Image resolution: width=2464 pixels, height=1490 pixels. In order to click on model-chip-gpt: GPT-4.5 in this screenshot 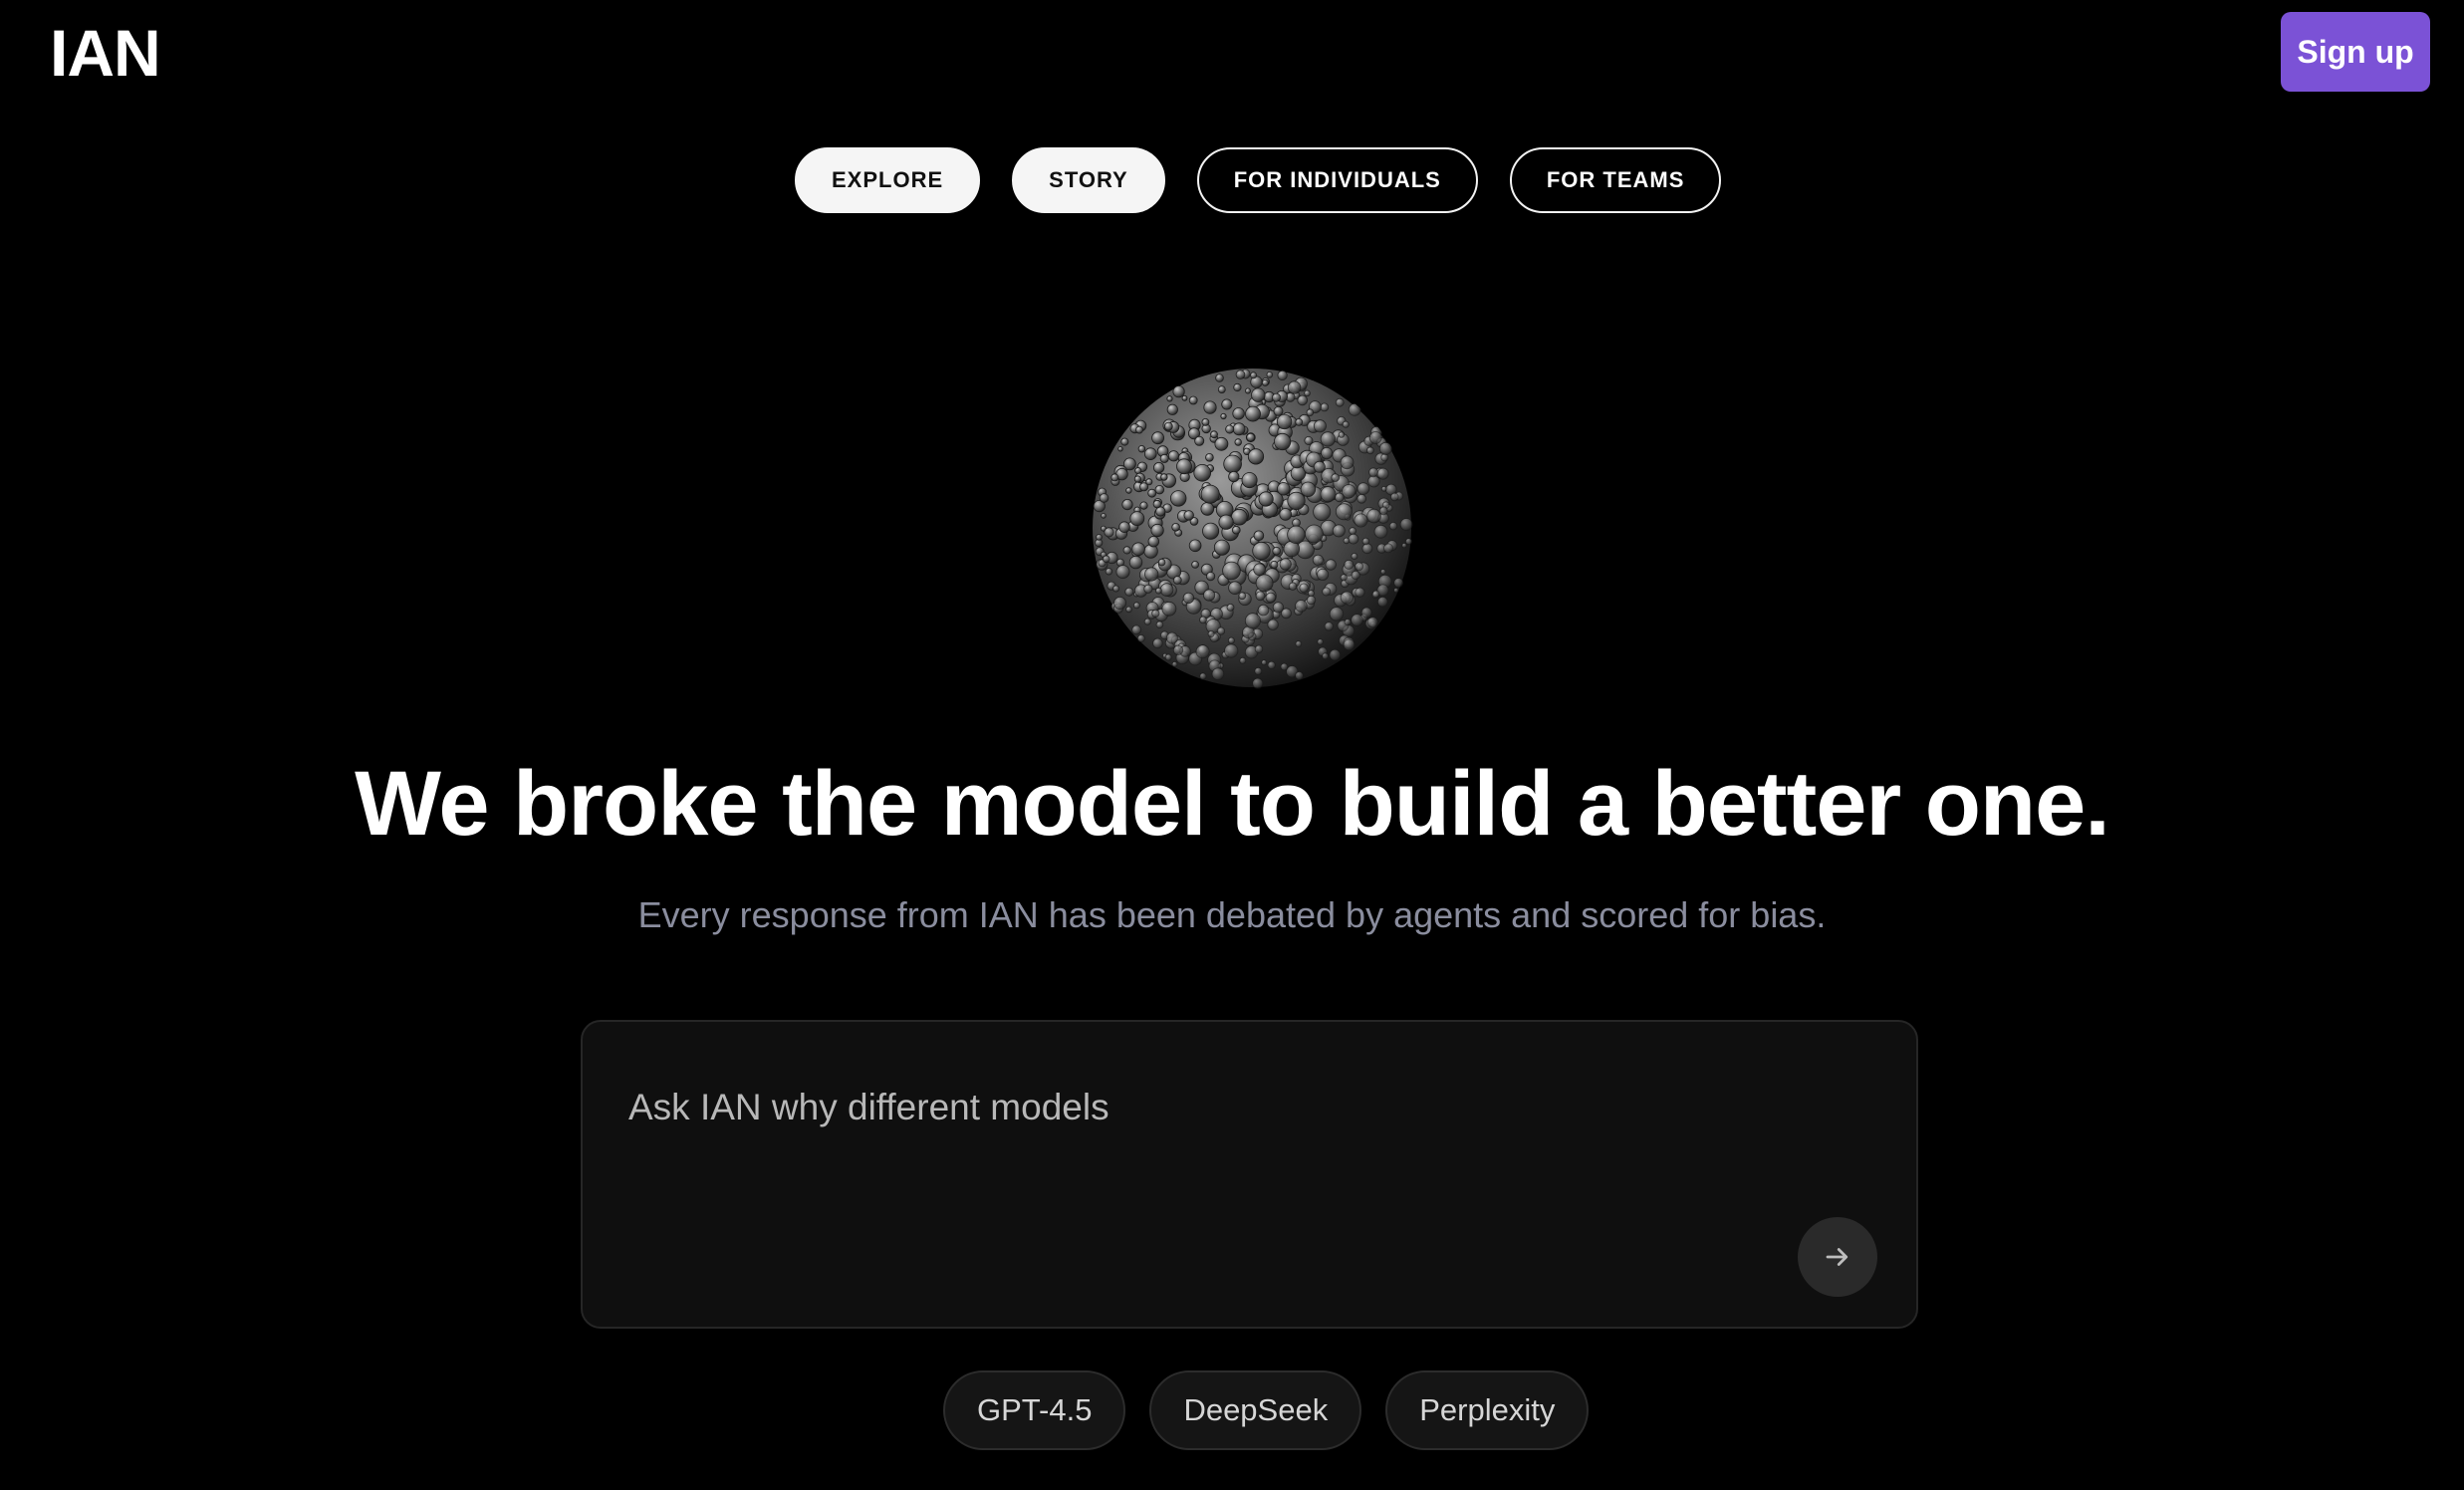, I will do `click(1034, 1410)`.